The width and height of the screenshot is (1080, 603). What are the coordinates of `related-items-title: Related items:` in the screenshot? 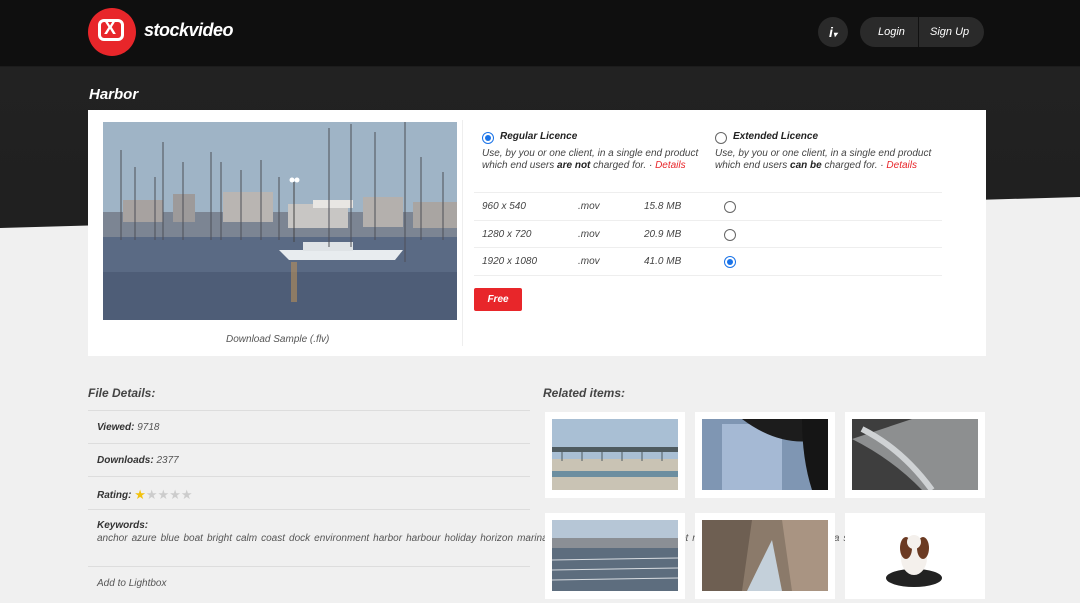 It's located at (584, 393).